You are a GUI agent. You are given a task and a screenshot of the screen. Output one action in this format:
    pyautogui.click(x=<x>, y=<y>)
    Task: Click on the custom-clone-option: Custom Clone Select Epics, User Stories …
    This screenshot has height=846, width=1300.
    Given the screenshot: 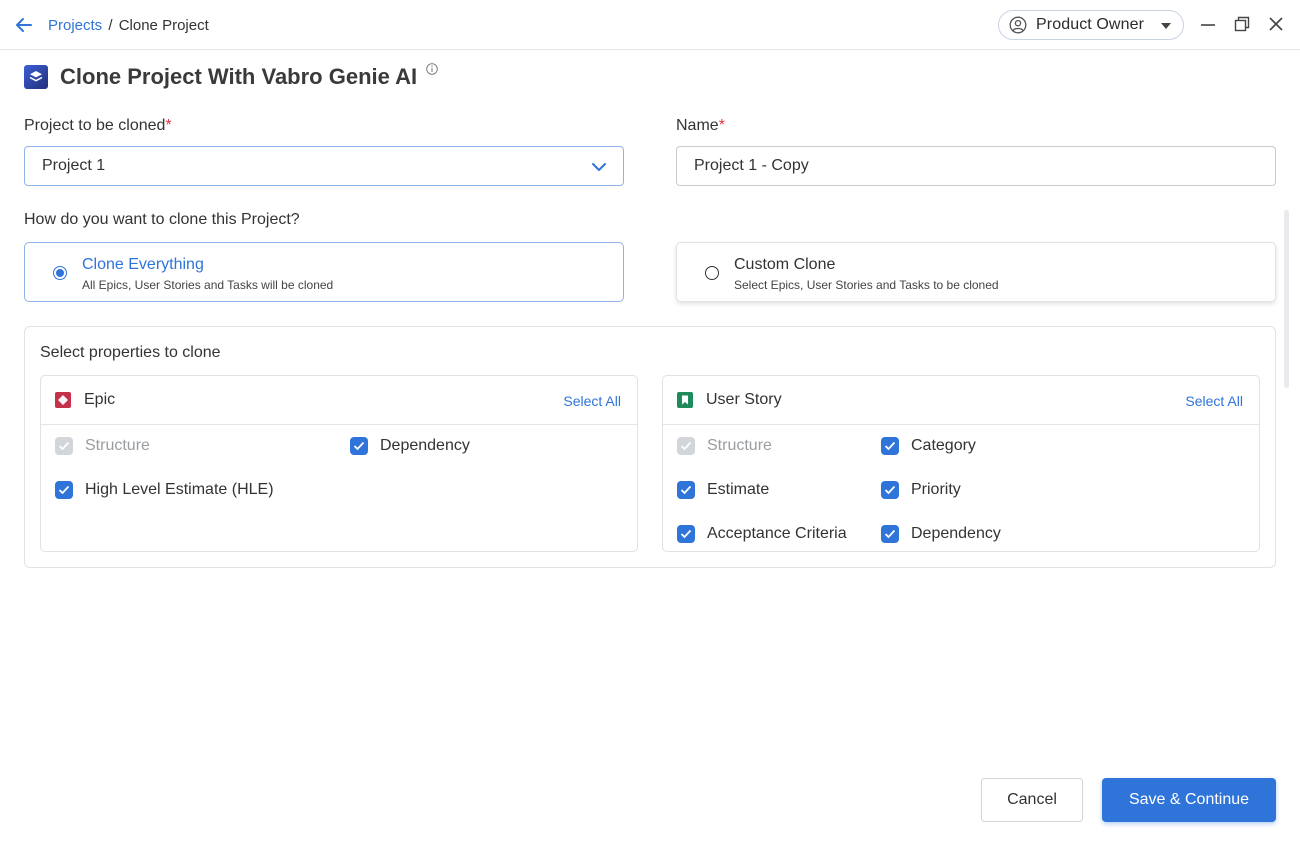 What is the action you would take?
    pyautogui.click(x=976, y=272)
    